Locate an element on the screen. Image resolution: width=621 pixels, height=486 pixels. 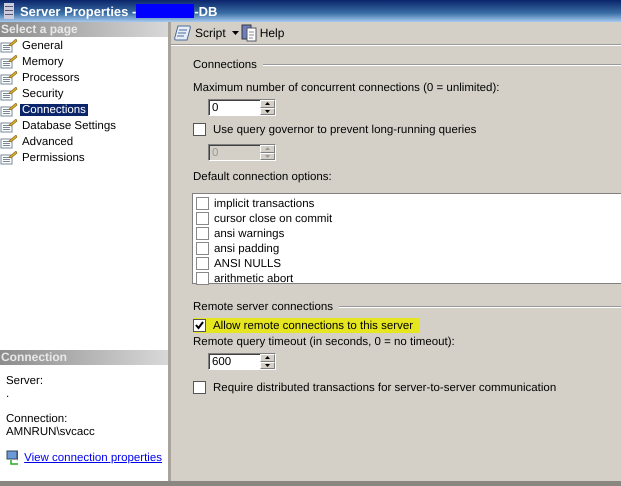
sidebar-item: General is located at coordinates (42, 46).